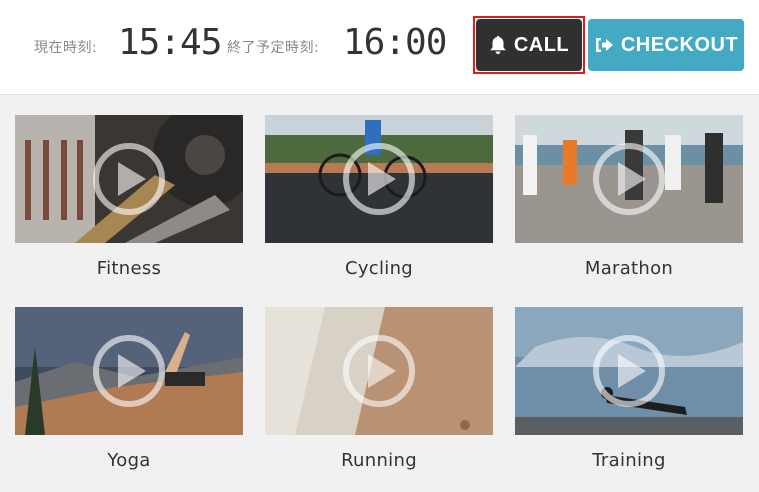  I want to click on video-title: Running, so click(379, 460).